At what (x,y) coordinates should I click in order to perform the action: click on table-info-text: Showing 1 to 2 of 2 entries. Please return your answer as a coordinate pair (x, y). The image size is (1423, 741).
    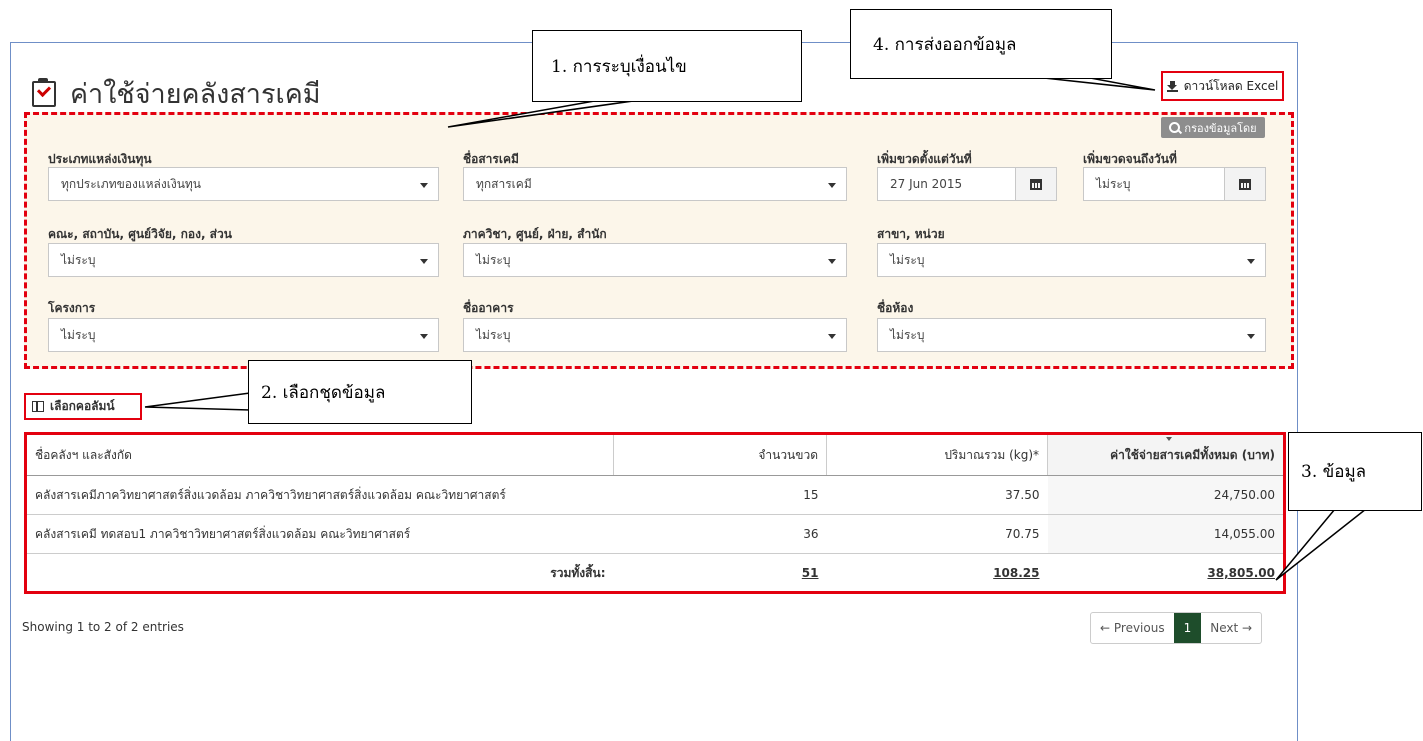
    Looking at the image, I should click on (103, 627).